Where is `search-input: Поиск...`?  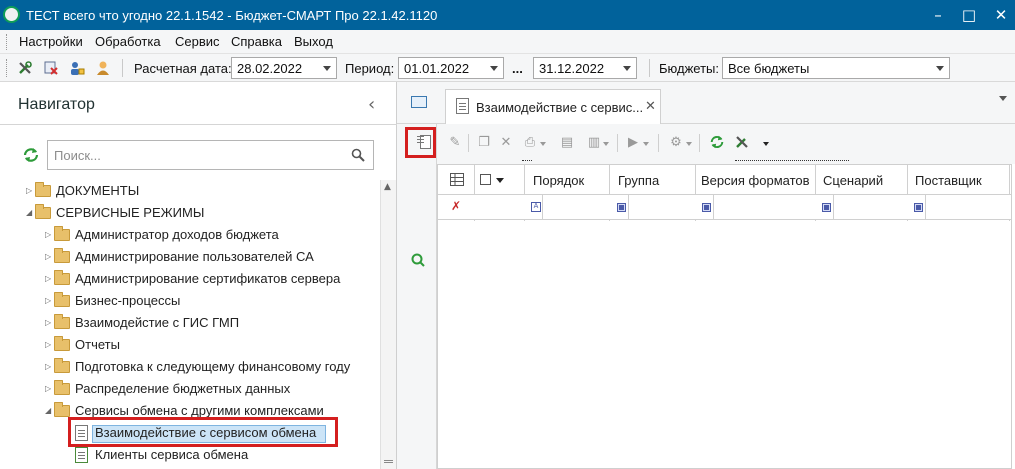 search-input: Поиск... is located at coordinates (210, 155).